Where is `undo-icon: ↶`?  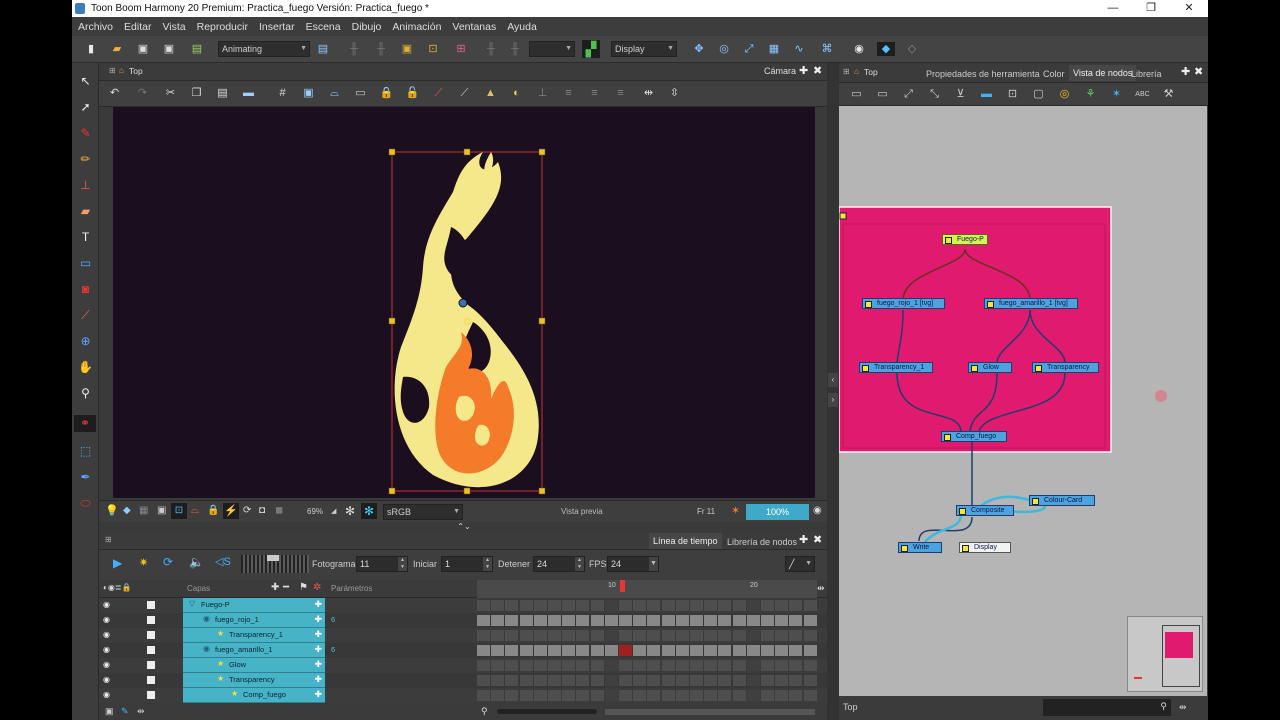 undo-icon: ↶ is located at coordinates (114, 93).